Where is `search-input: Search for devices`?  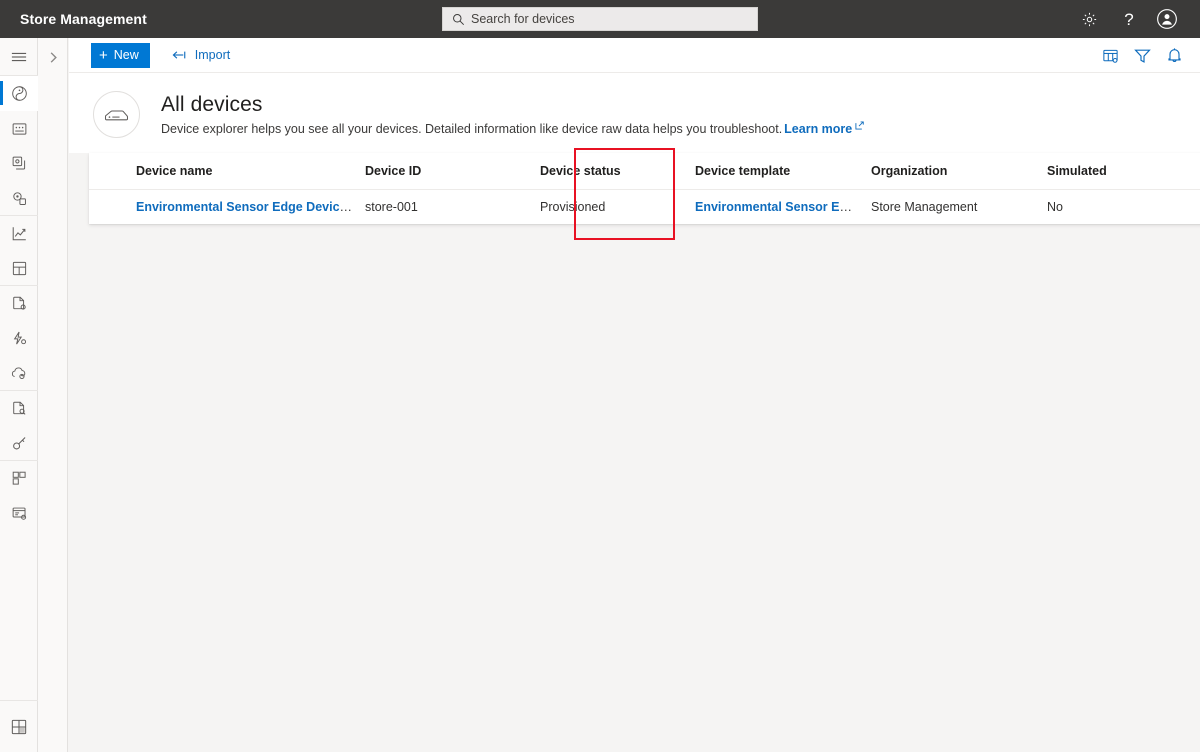
search-input: Search for devices is located at coordinates (600, 19).